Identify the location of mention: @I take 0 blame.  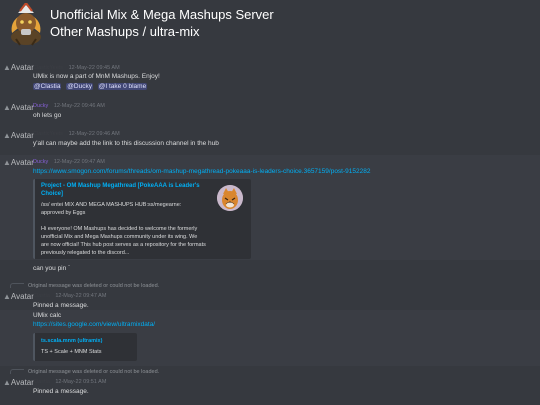
(122, 86).